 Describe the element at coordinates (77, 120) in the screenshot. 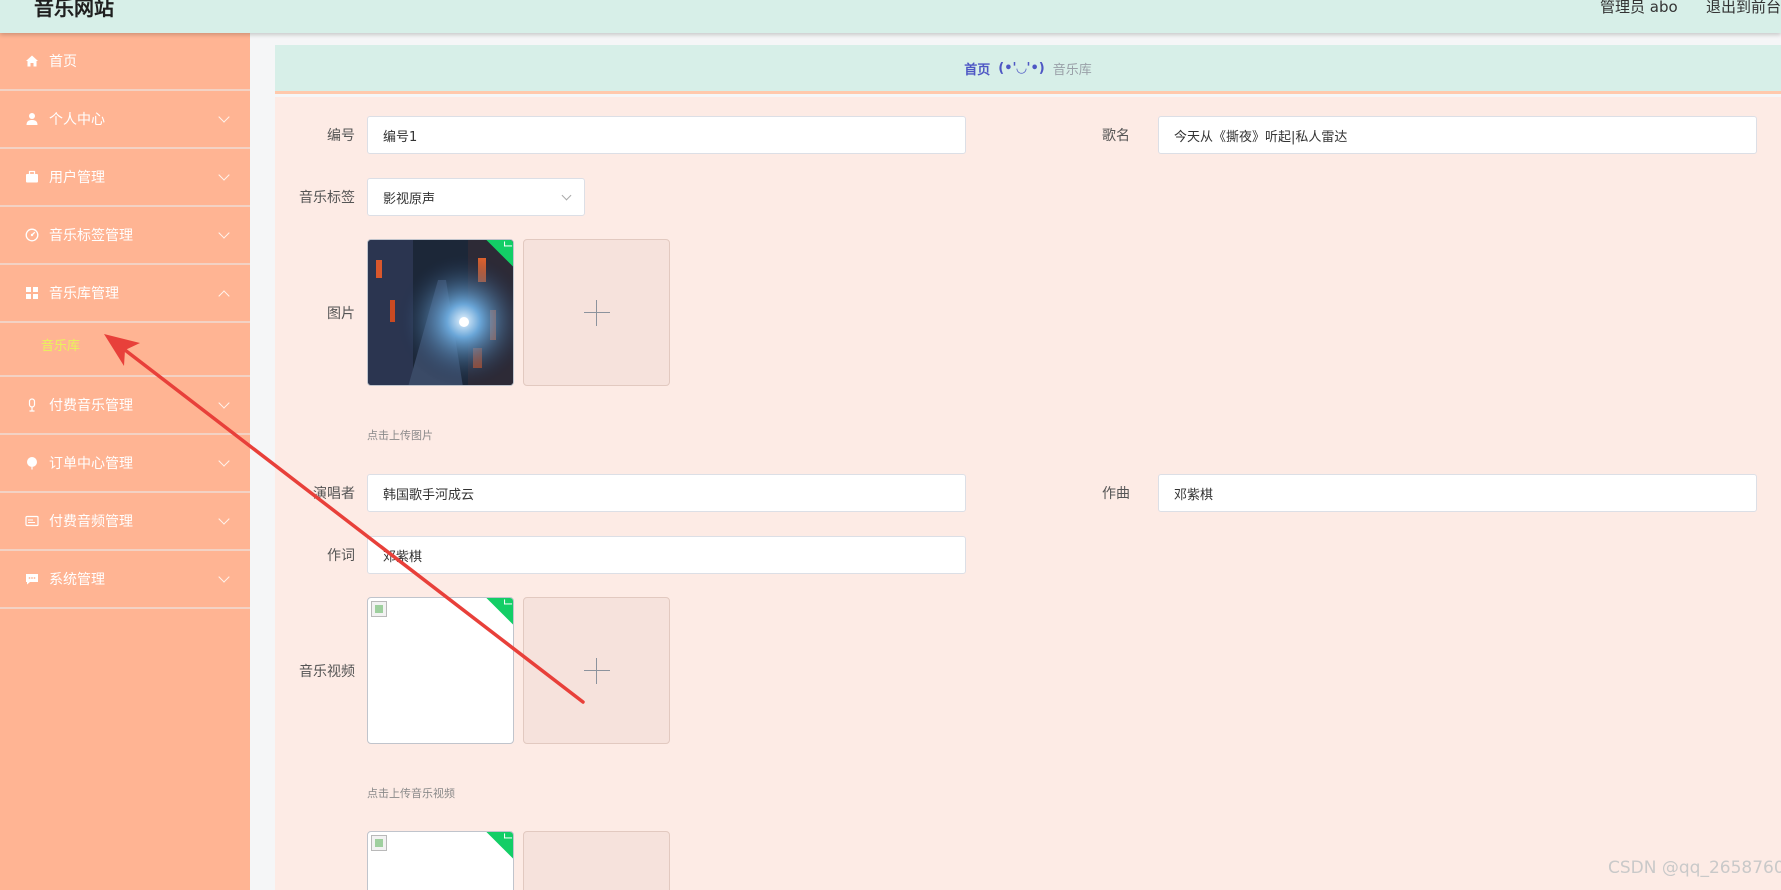

I see `sidebar-item-label: 个人中心` at that location.